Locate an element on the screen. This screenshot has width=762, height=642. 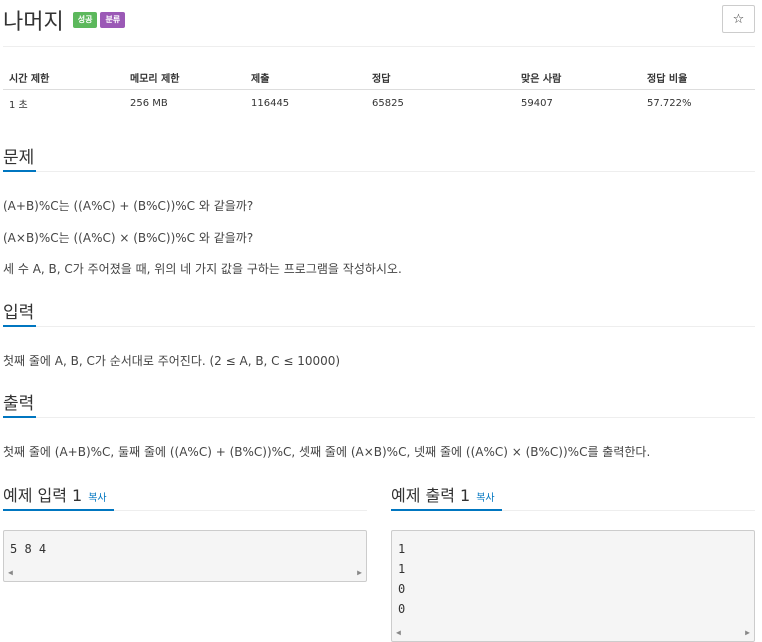
table-header-row: 시간 제한 메모리 제한 제출 정답 맞은 사람 정답 비율 is located at coordinates (379, 77).